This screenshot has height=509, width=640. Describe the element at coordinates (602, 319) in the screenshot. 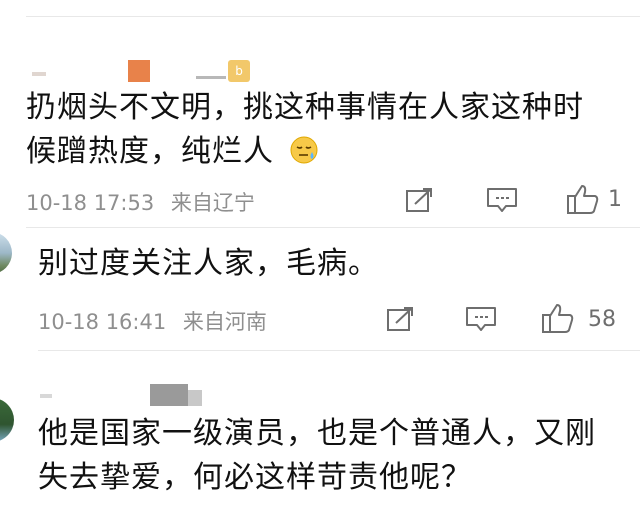

I see `like-count: 58` at that location.